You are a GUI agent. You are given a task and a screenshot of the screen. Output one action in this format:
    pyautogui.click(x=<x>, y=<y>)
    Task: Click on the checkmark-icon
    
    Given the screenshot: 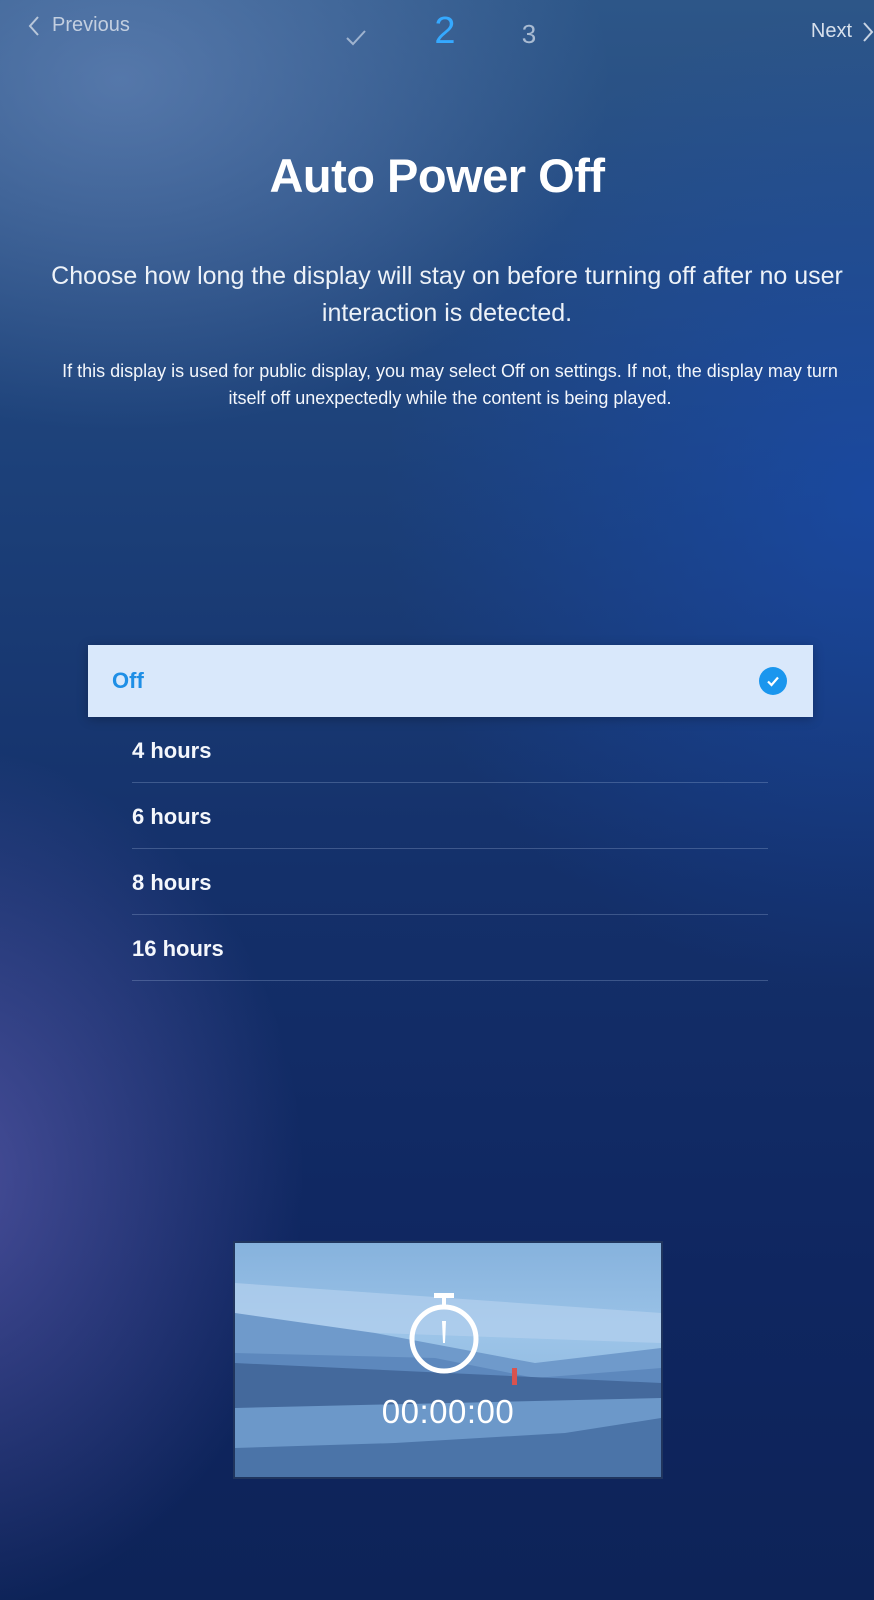 What is the action you would take?
    pyautogui.click(x=356, y=37)
    